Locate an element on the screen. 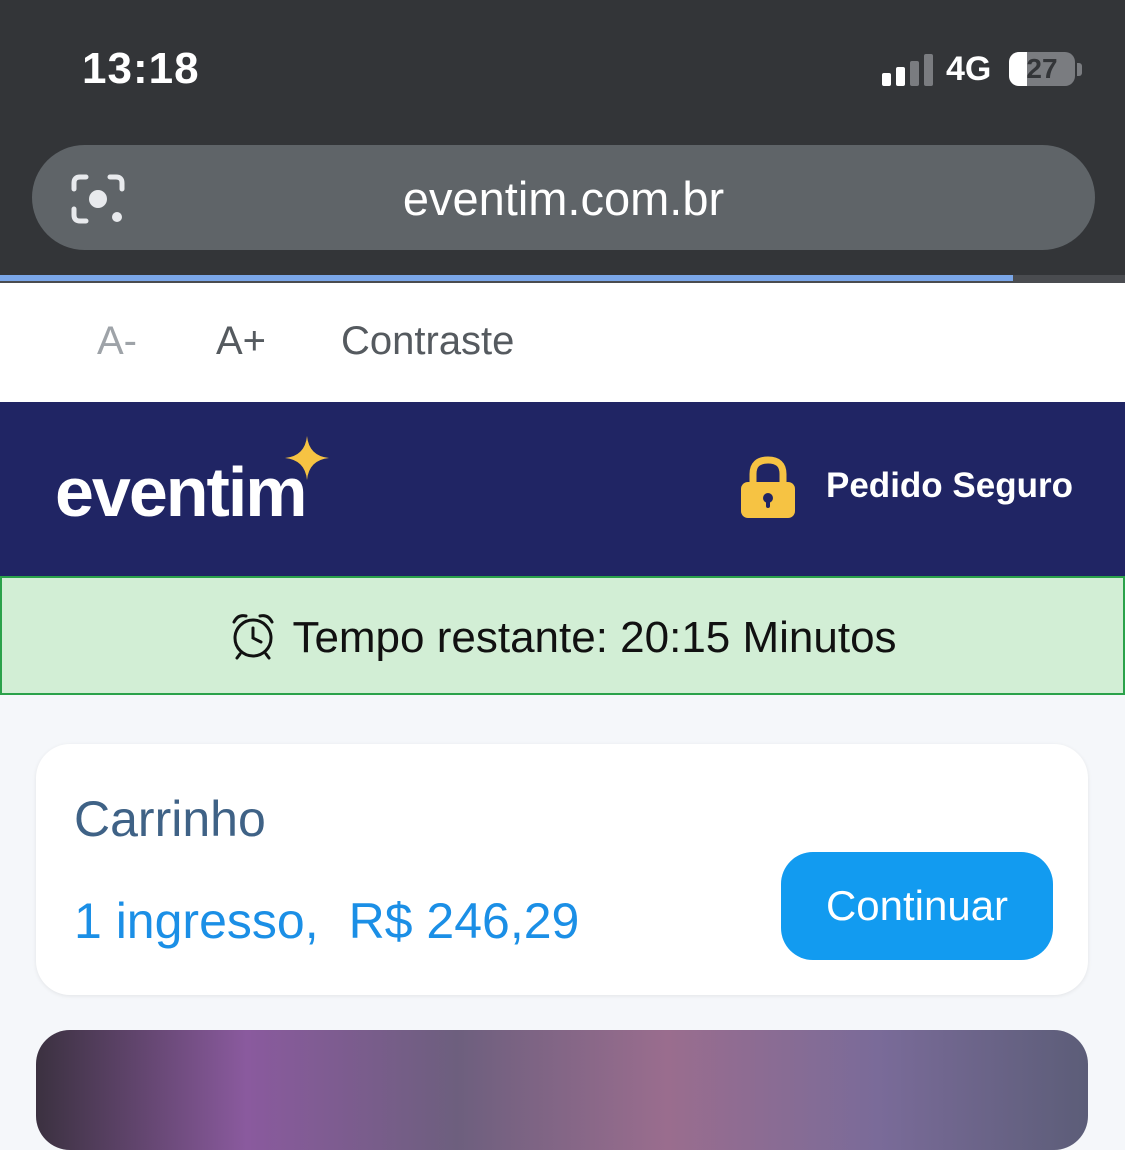 The width and height of the screenshot is (1125, 1150). address-bar: eventim.com.br is located at coordinates (563, 197).